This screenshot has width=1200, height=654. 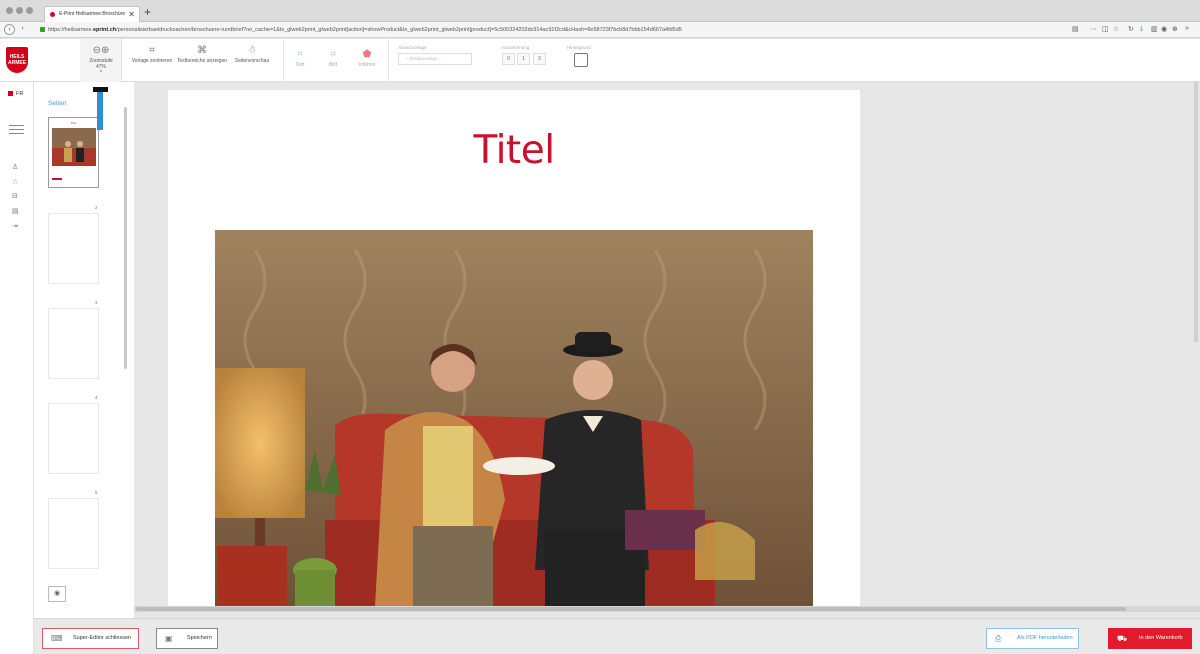 What do you see at coordinates (15, 196) in the screenshot?
I see `cart-icon: ⊟` at bounding box center [15, 196].